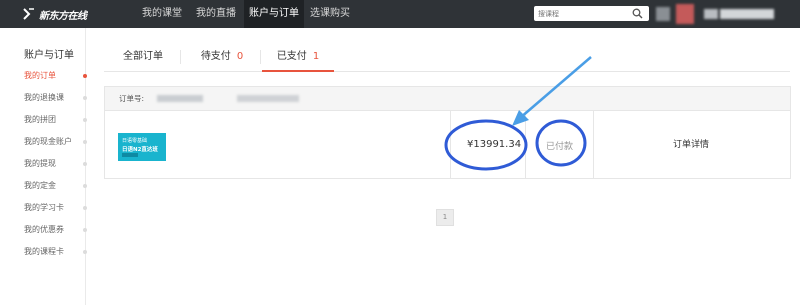  Describe the element at coordinates (28, 14) in the screenshot. I see `logo-icon` at that location.